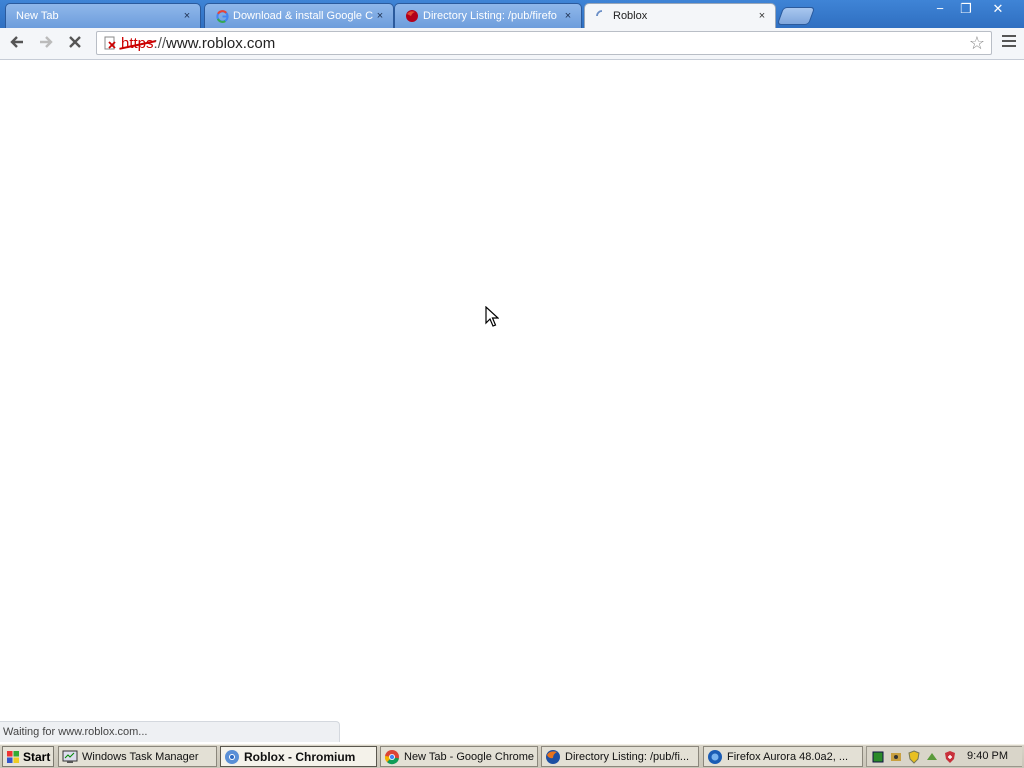 The height and width of the screenshot is (768, 1024). Describe the element at coordinates (111, 43) in the screenshot. I see `insecure-page-icon` at that location.